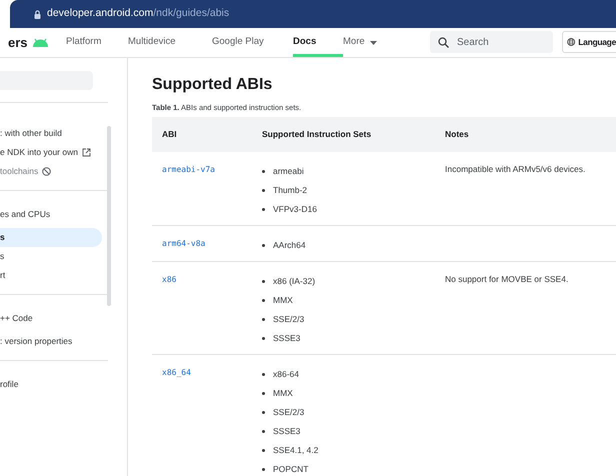 This screenshot has width=616, height=476. I want to click on search-field: Search, so click(491, 42).